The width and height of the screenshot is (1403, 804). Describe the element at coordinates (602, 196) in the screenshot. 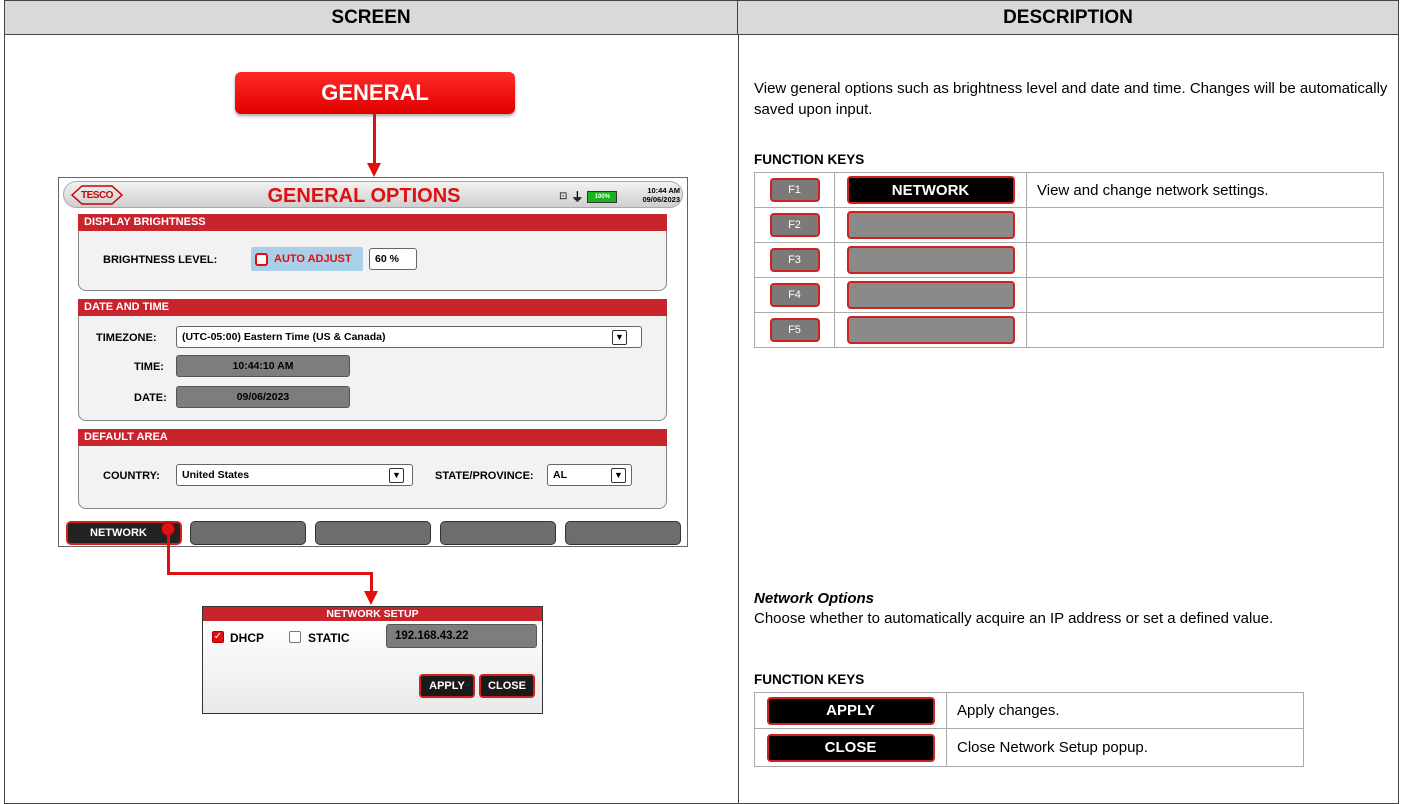

I see `battery-icon: 100%` at that location.